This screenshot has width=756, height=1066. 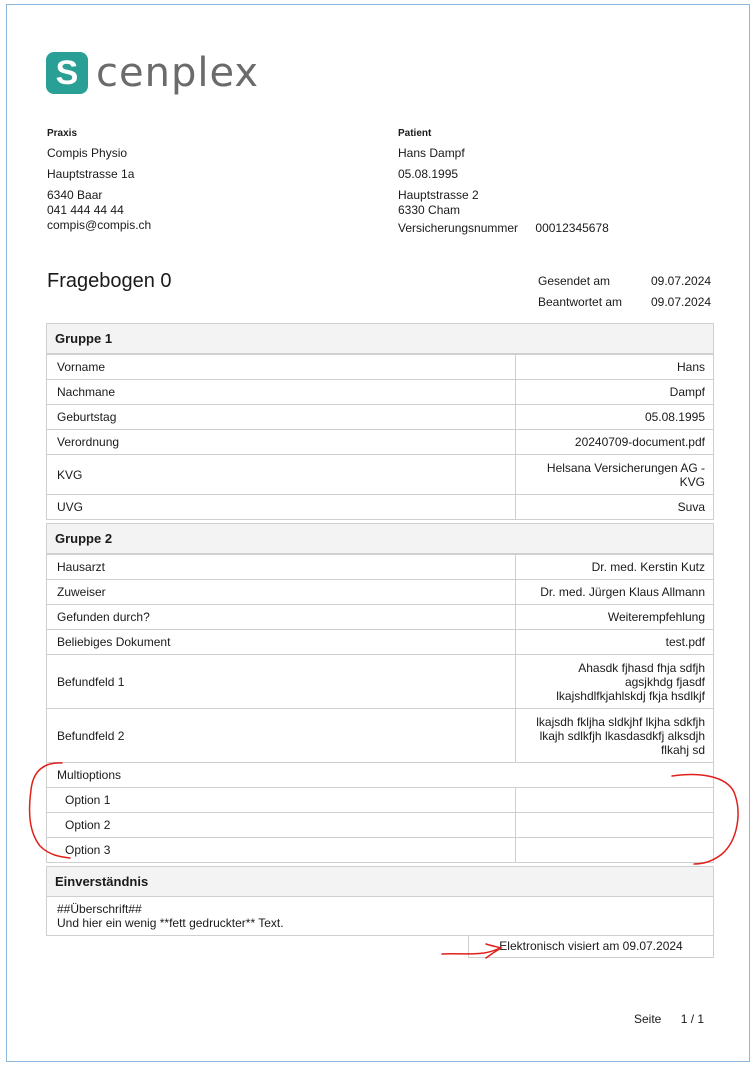 I want to click on consent-line-1: ##Überschrift##, so click(x=99, y=909).